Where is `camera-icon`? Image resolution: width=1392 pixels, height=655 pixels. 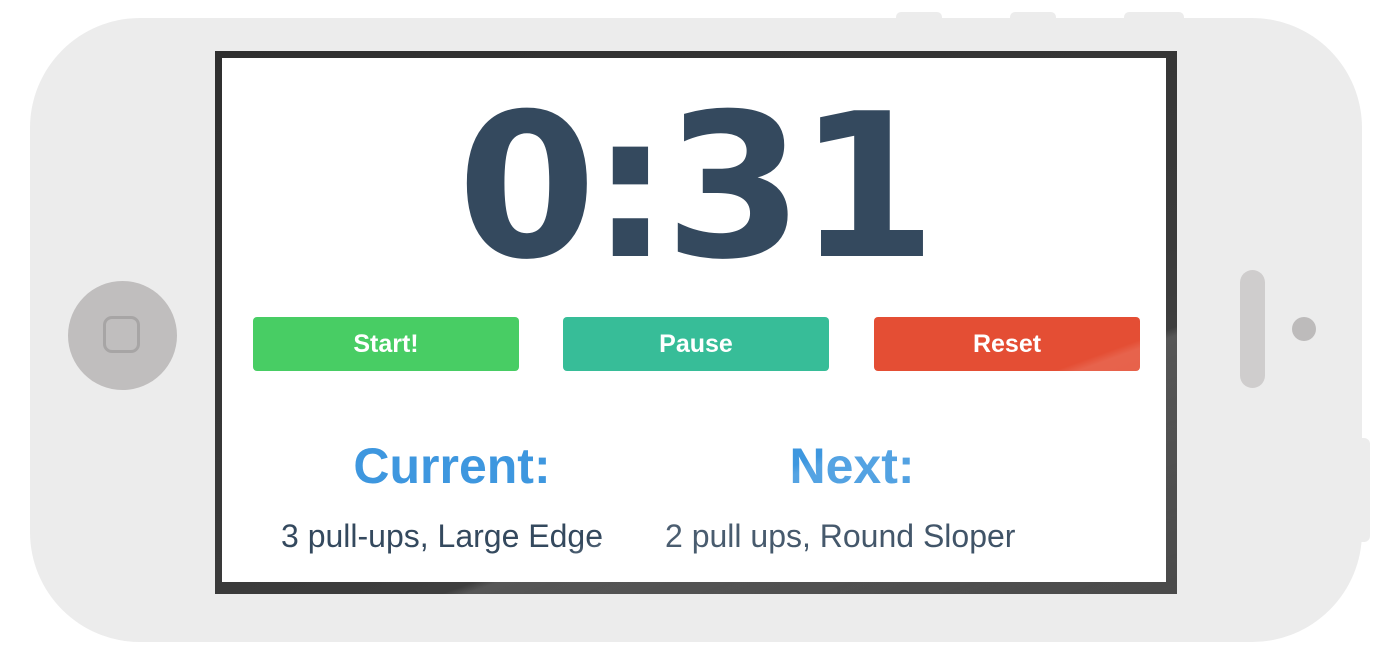 camera-icon is located at coordinates (1304, 329).